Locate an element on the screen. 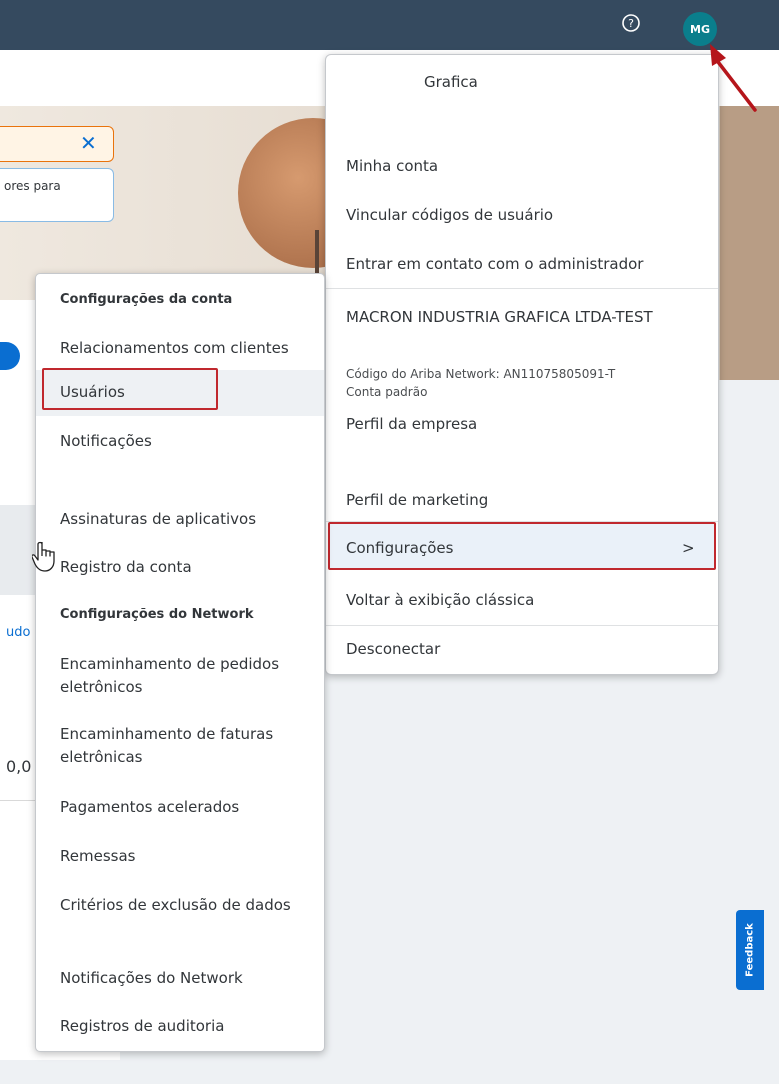 Image resolution: width=779 pixels, height=1084 pixels. submenu-item-audit-logs: Registros de auditoria is located at coordinates (187, 1026).